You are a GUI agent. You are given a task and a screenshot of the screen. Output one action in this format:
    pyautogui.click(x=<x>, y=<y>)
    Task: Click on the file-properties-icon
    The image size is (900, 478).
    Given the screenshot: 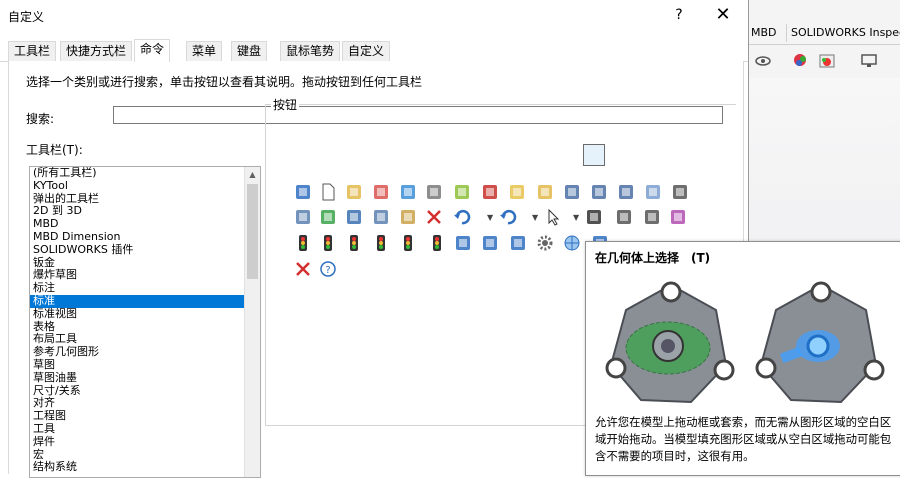 What is the action you would take?
    pyautogui.click(x=517, y=192)
    